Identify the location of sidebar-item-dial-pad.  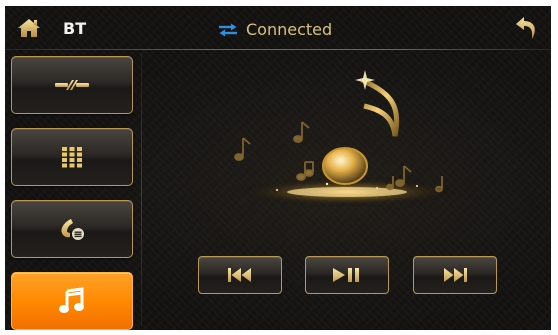
(72, 157).